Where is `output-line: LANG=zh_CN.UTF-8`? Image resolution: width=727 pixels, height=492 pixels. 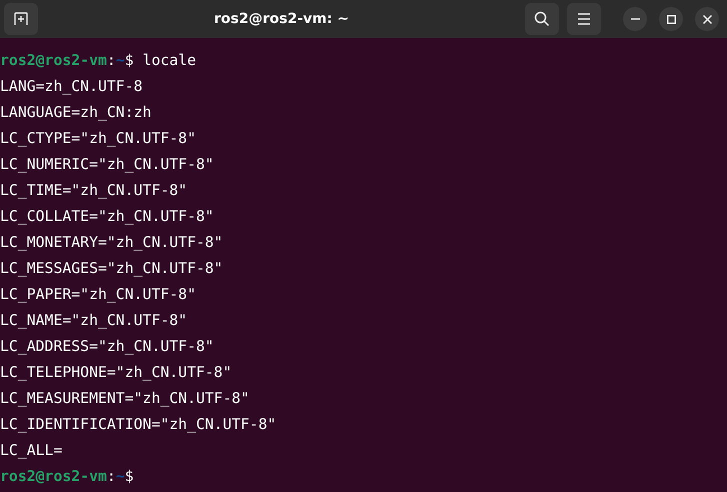 output-line: LANG=zh_CN.UTF-8 is located at coordinates (71, 87).